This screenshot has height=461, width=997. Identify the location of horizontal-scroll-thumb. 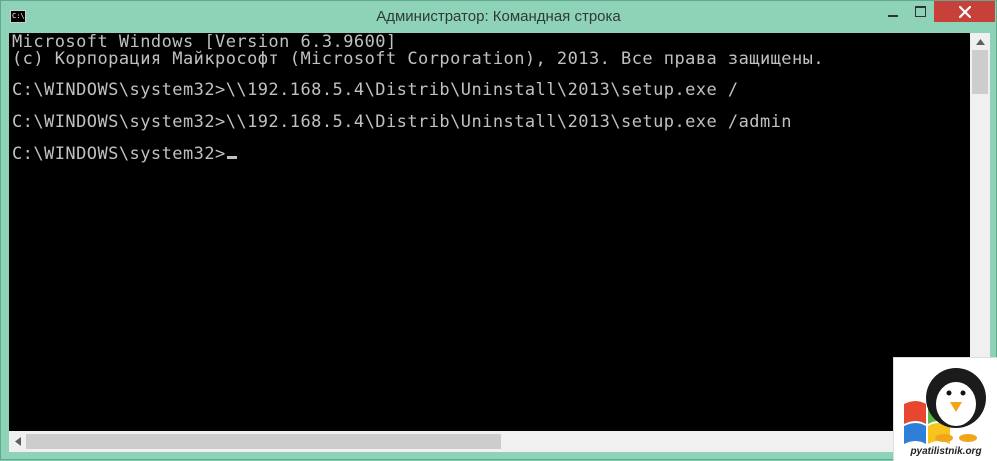
(263, 441).